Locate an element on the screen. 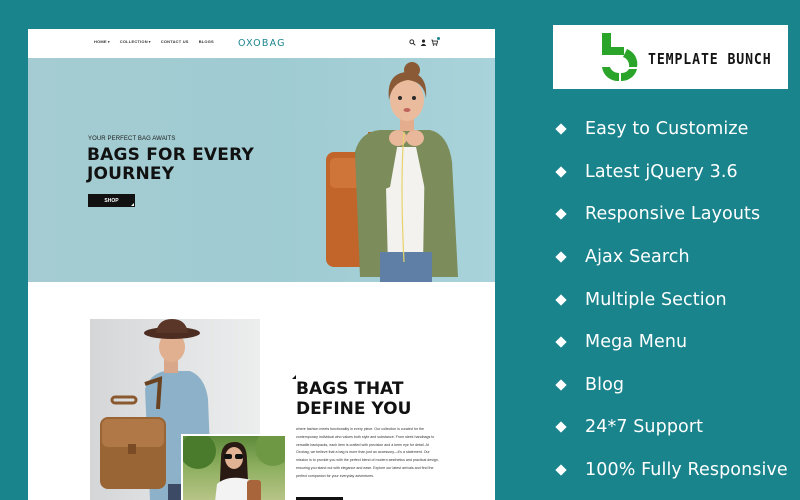 The width and height of the screenshot is (800, 500). feature-label: Mega Menu is located at coordinates (636, 342).